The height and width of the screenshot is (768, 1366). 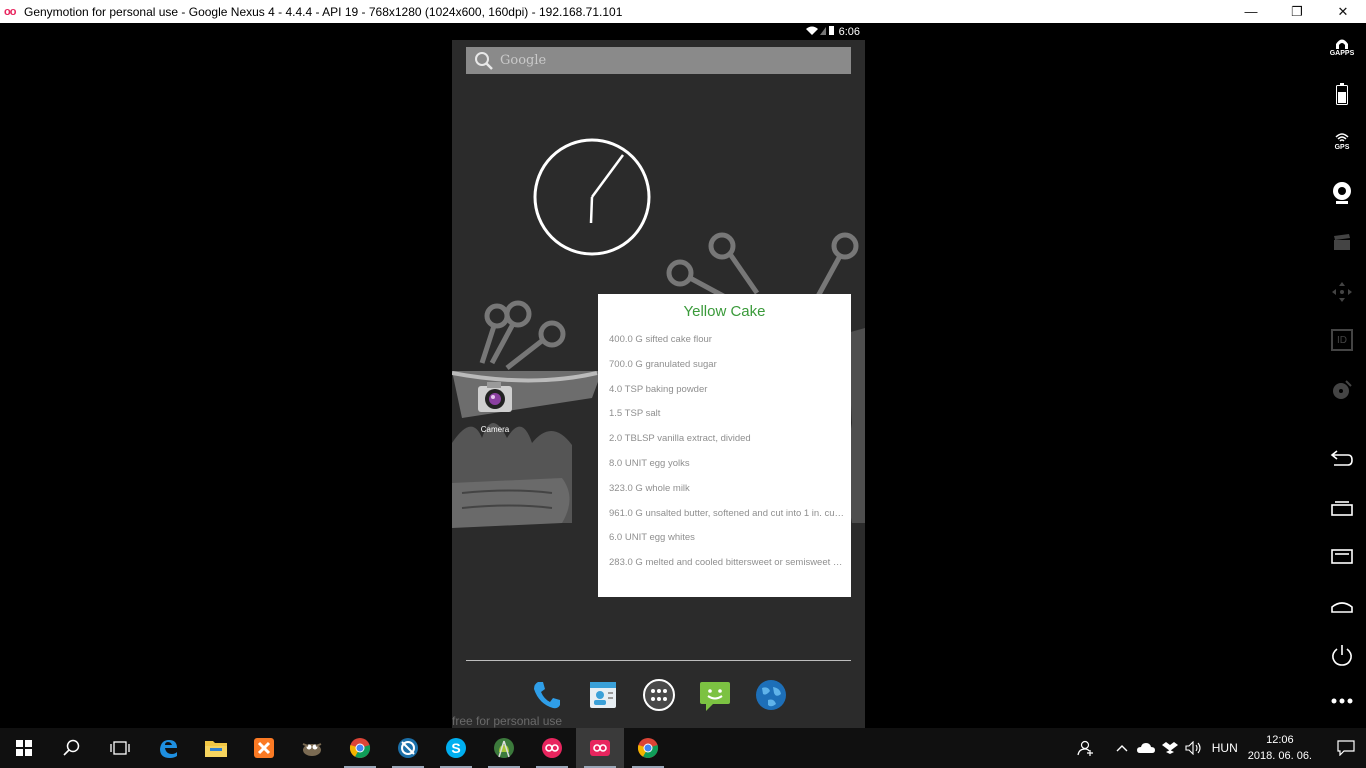 I want to click on webcam-button, so click(x=1342, y=193).